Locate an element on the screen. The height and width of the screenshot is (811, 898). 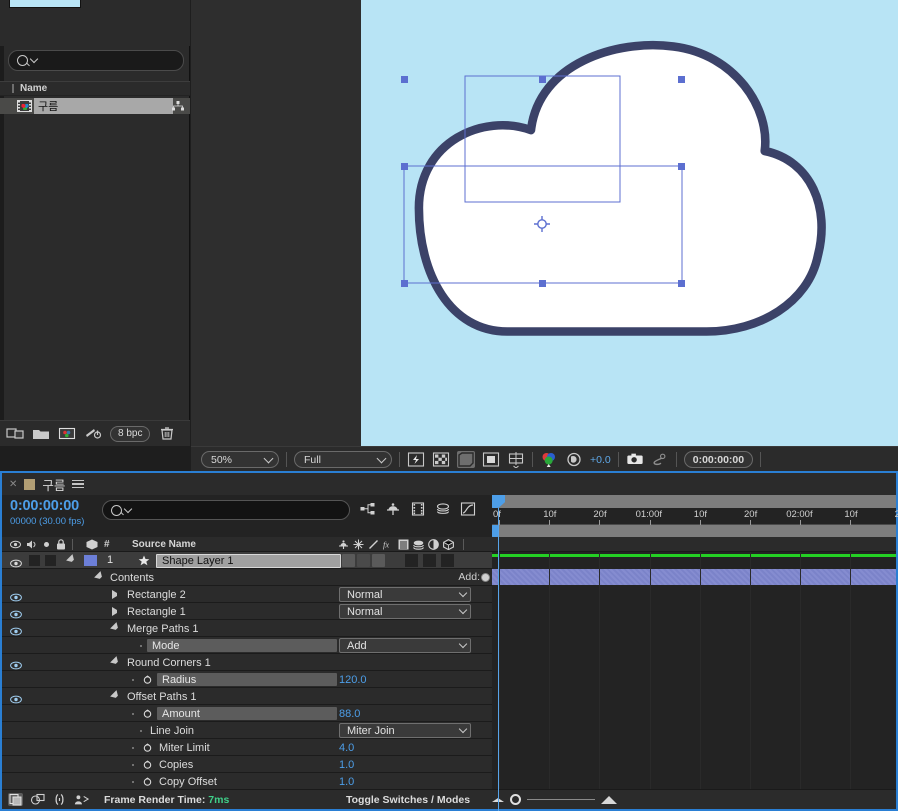
project-search-input is located at coordinates (96, 60).